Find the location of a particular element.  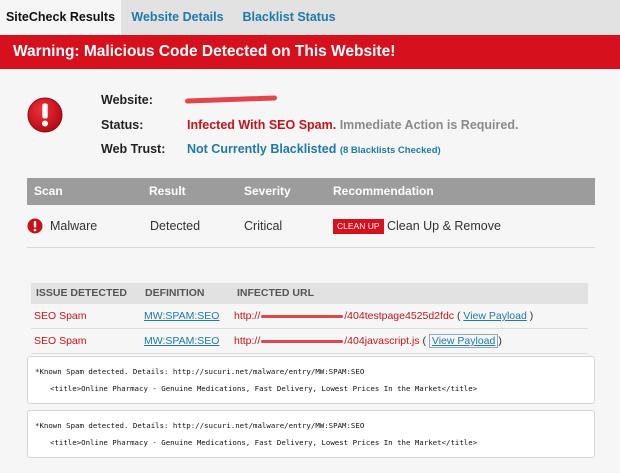

scan-recommendation: Clean Up & Remove is located at coordinates (444, 226).